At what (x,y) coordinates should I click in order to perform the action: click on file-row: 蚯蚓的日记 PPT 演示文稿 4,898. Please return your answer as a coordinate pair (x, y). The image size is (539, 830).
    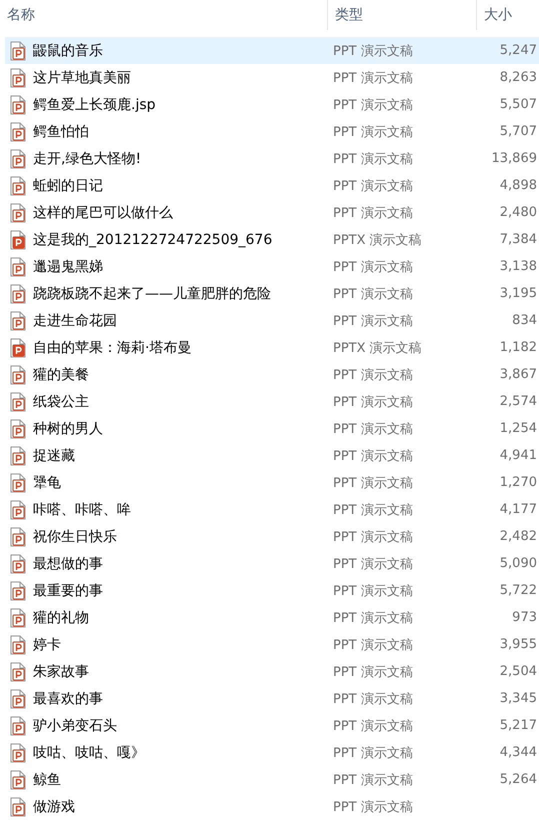
    Looking at the image, I should click on (272, 185).